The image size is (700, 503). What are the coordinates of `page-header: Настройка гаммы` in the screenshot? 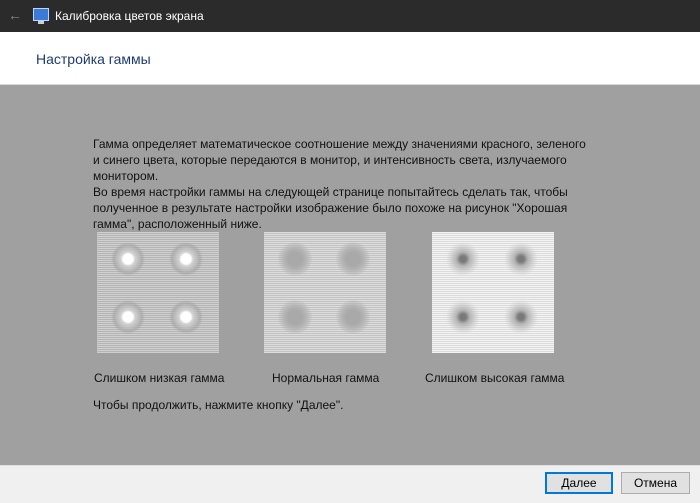 It's located at (350, 58).